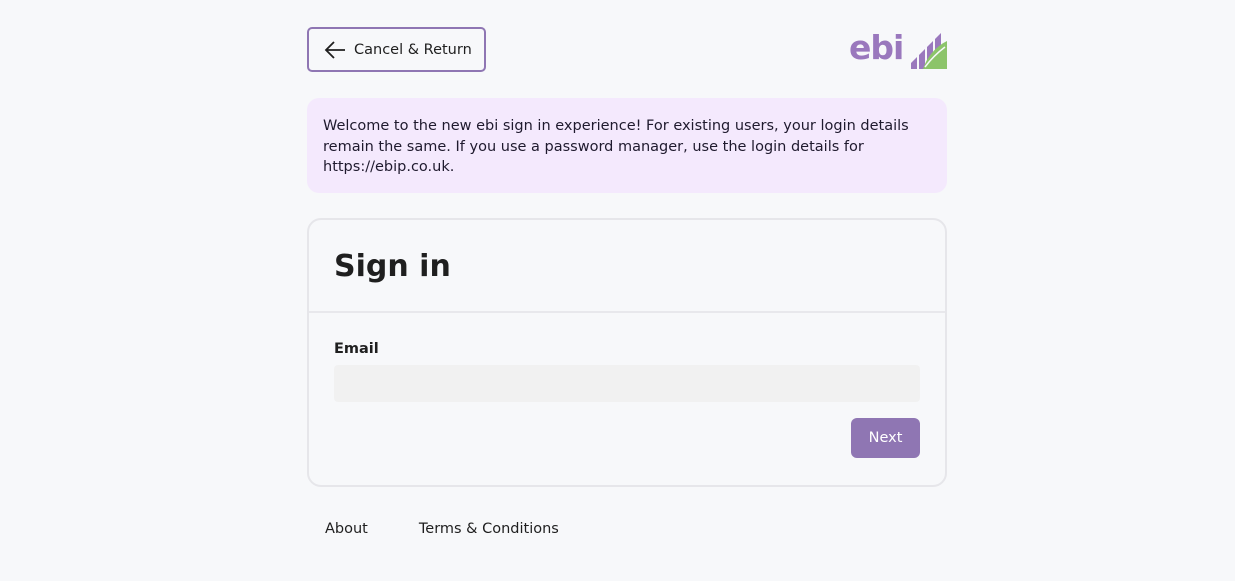 The height and width of the screenshot is (581, 1235). I want to click on top-bar: Cancel & Return ebi, so click(627, 49).